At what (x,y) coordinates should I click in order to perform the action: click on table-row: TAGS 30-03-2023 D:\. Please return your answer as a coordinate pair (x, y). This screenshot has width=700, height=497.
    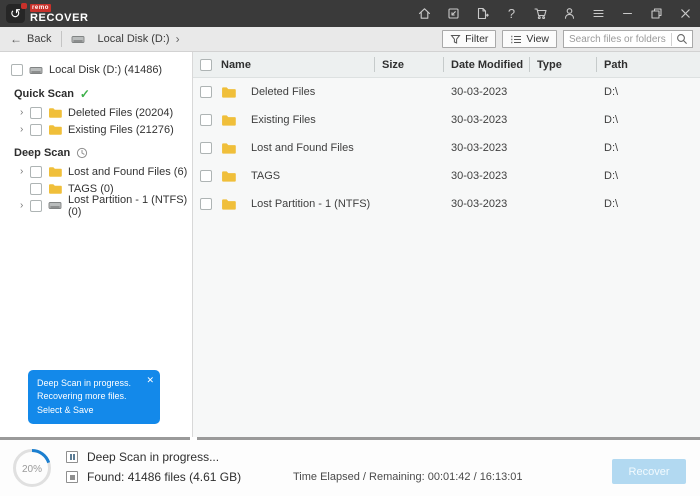
    Looking at the image, I should click on (446, 176).